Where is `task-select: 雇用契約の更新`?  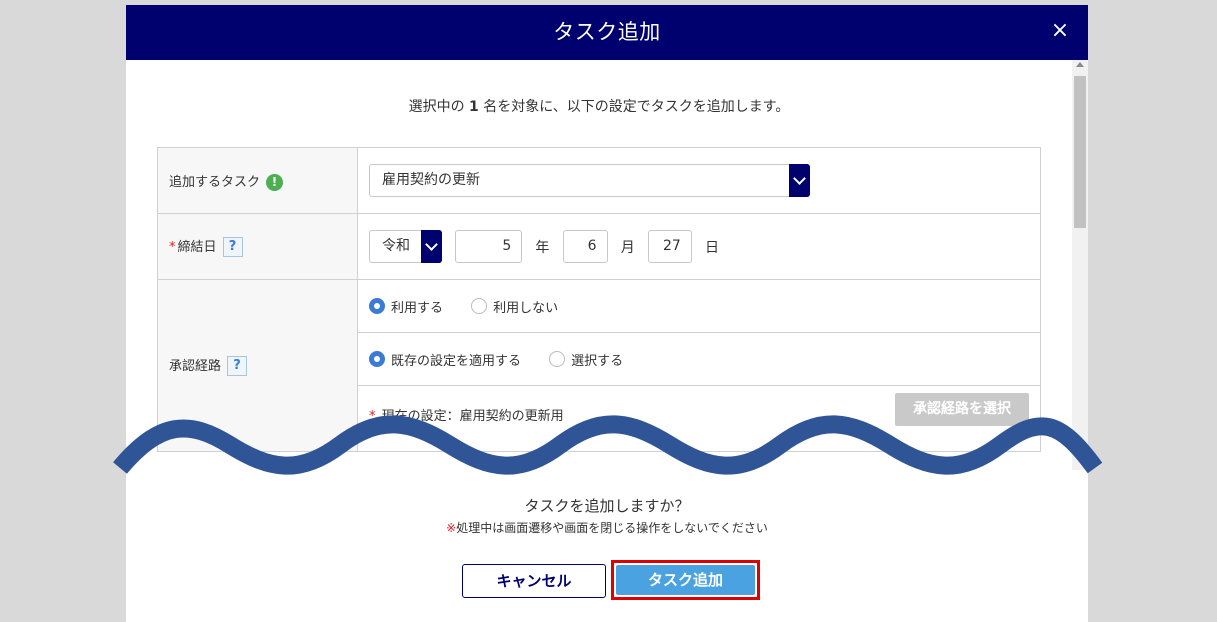 task-select: 雇用契約の更新 is located at coordinates (589, 180).